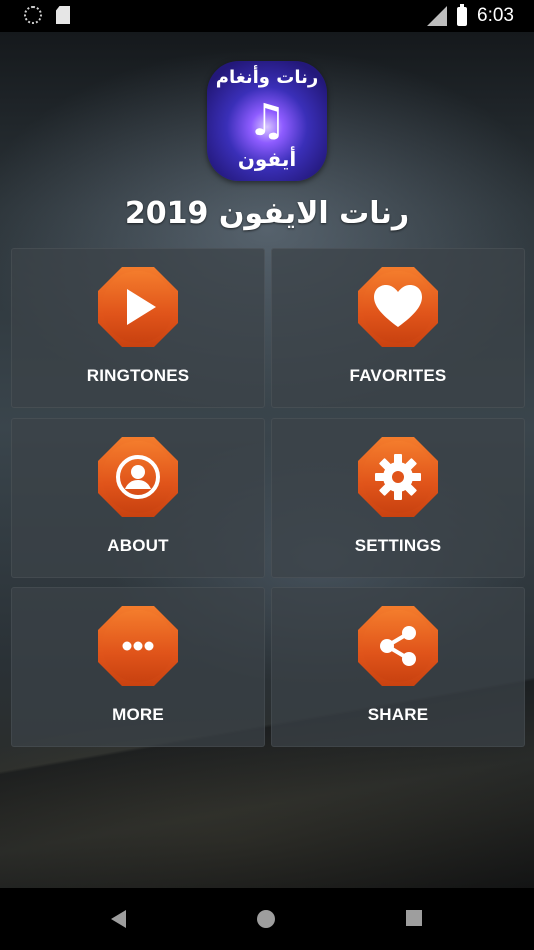 This screenshot has width=534, height=950. Describe the element at coordinates (414, 918) in the screenshot. I see `recents-icon` at that location.